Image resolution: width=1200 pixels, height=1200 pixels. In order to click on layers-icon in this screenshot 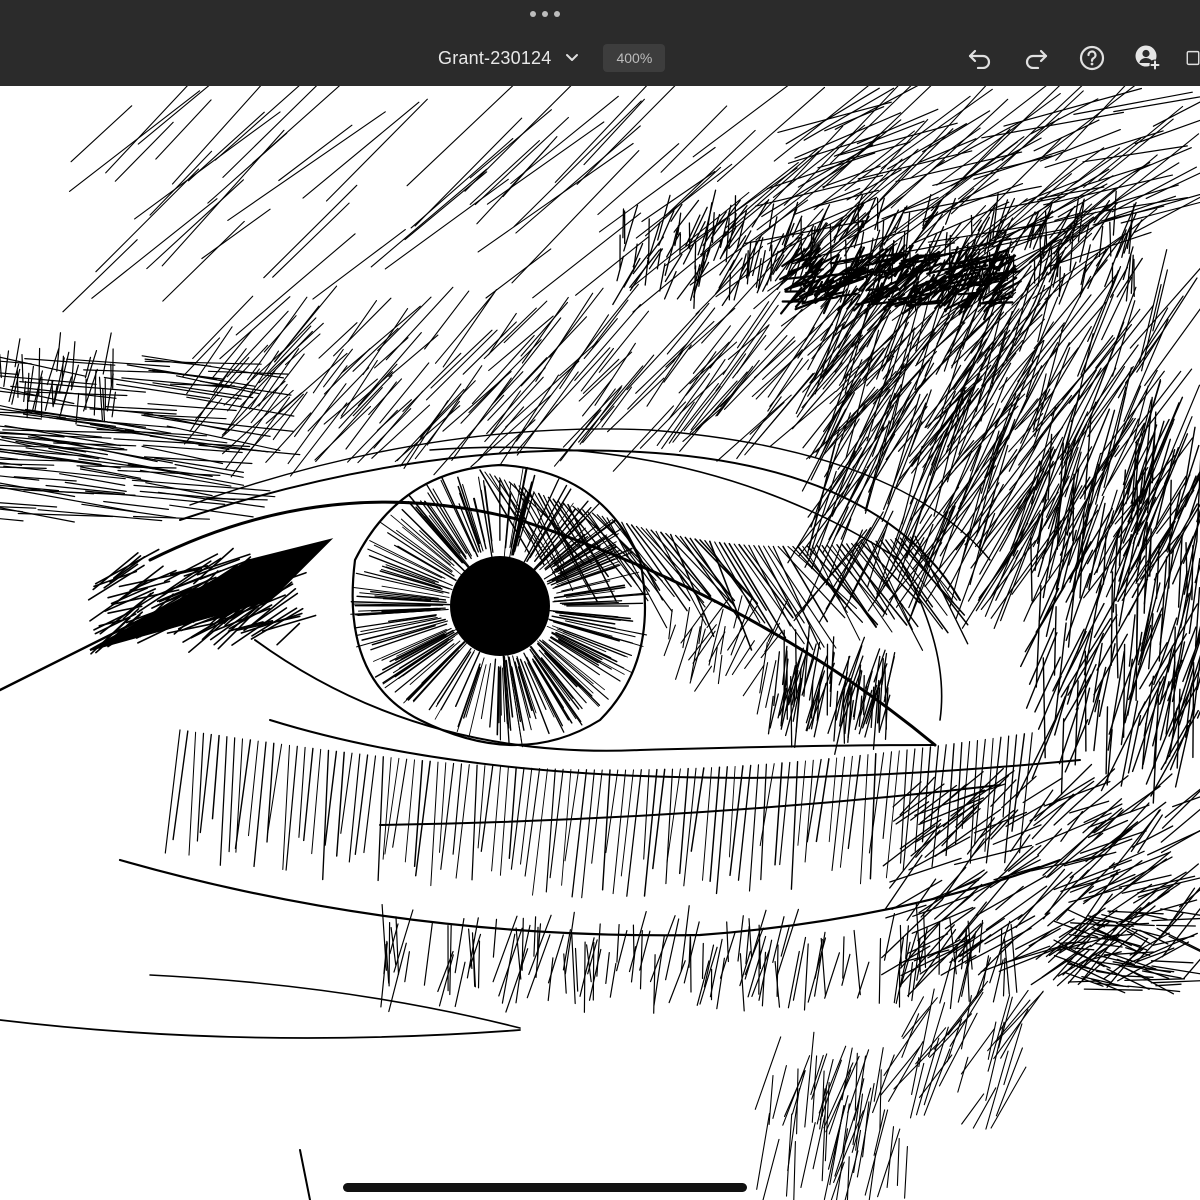, I will do `click(1193, 58)`.